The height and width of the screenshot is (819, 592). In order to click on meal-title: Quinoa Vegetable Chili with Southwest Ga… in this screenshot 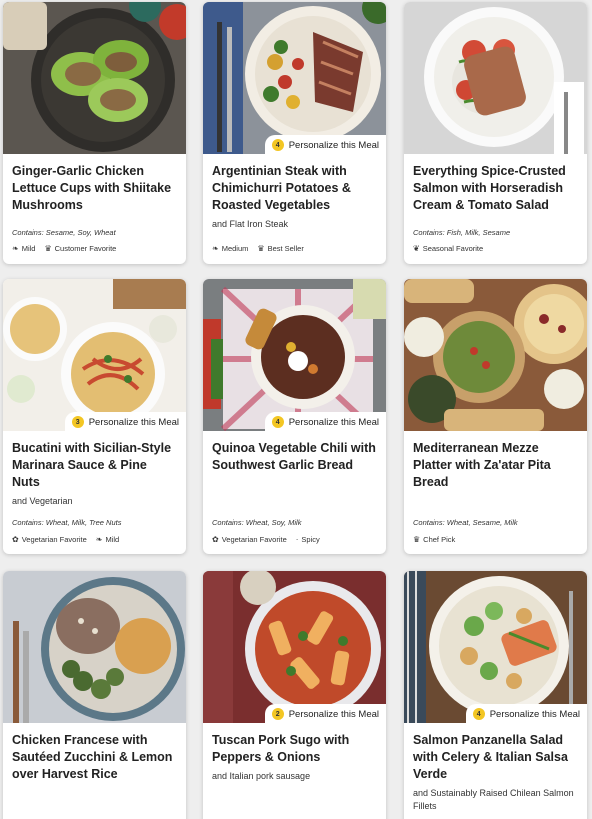, I will do `click(294, 457)`.